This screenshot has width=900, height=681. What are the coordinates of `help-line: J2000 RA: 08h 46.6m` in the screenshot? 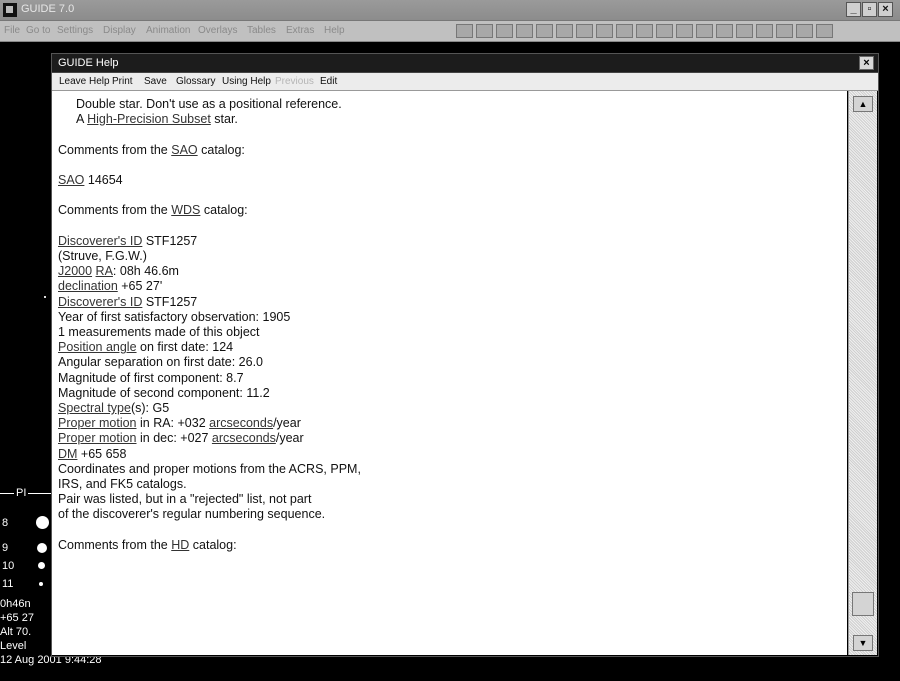 It's located at (118, 271).